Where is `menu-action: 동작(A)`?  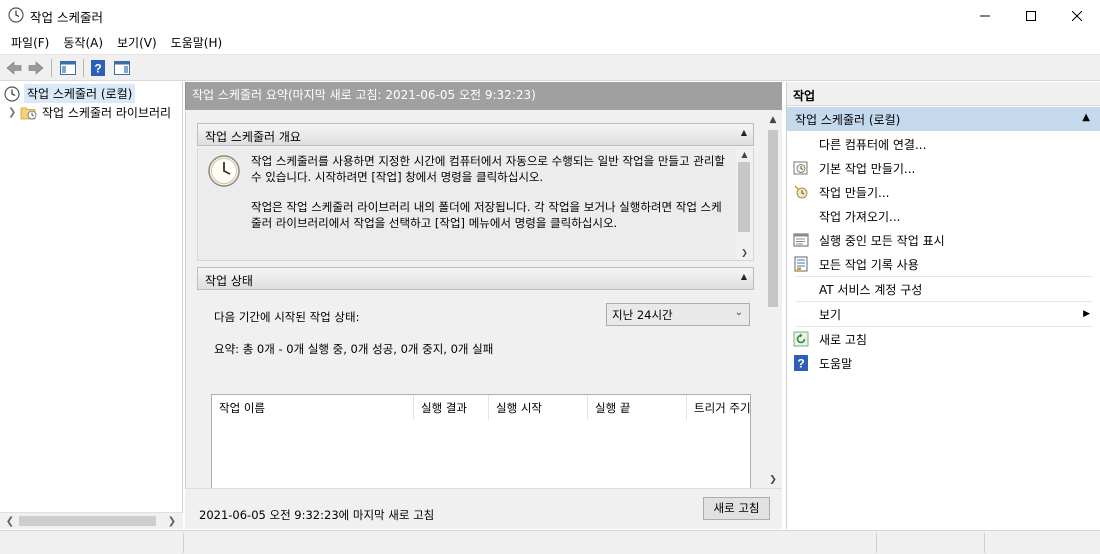
menu-action: 동작(A) is located at coordinates (83, 42).